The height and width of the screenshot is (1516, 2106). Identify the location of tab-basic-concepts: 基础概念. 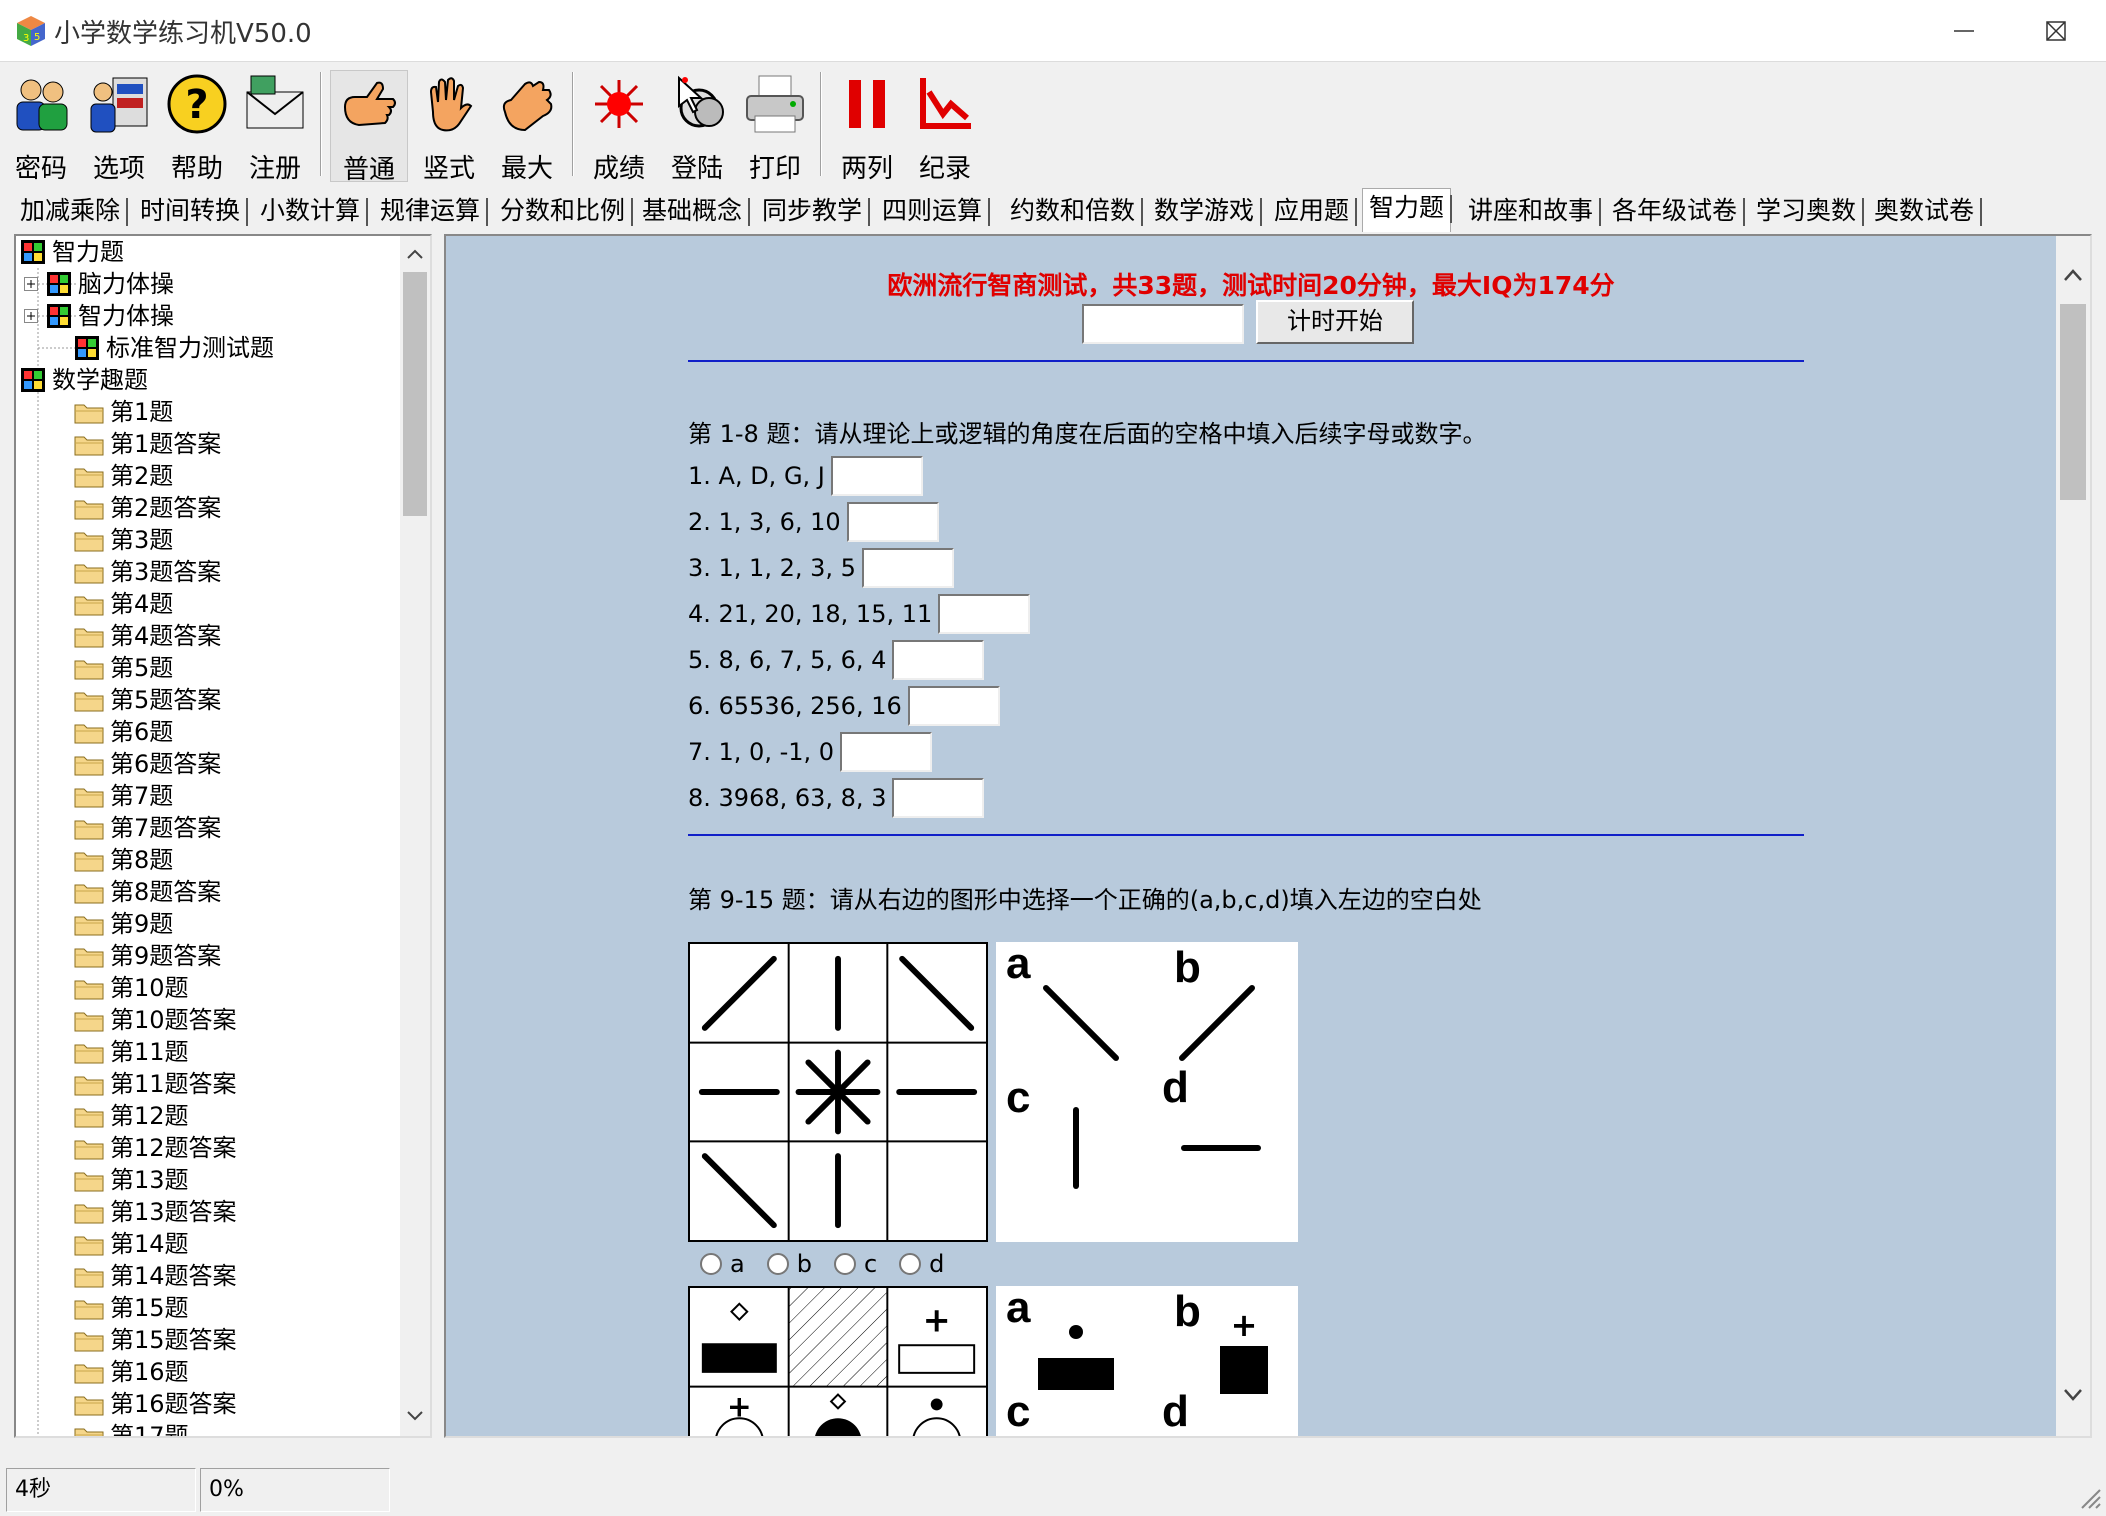
(693, 211).